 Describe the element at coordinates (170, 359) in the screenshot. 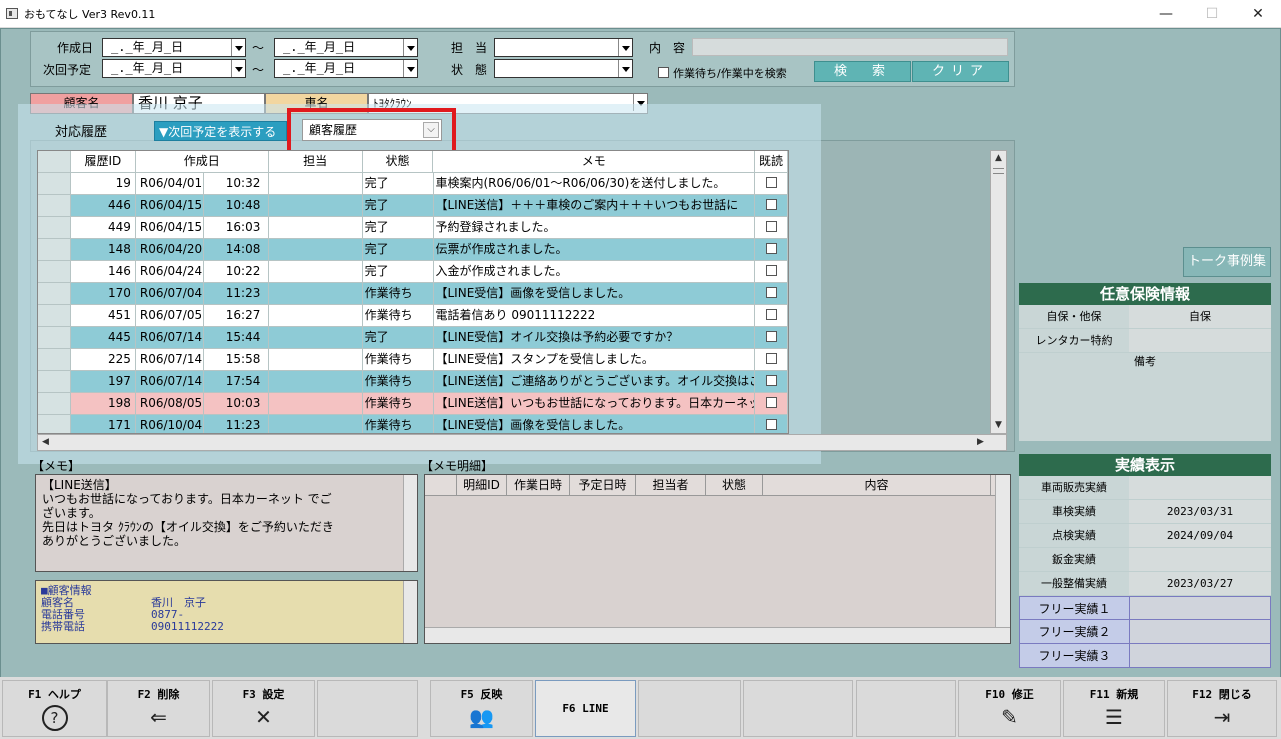

I see `date-cell: R06/07/14` at that location.